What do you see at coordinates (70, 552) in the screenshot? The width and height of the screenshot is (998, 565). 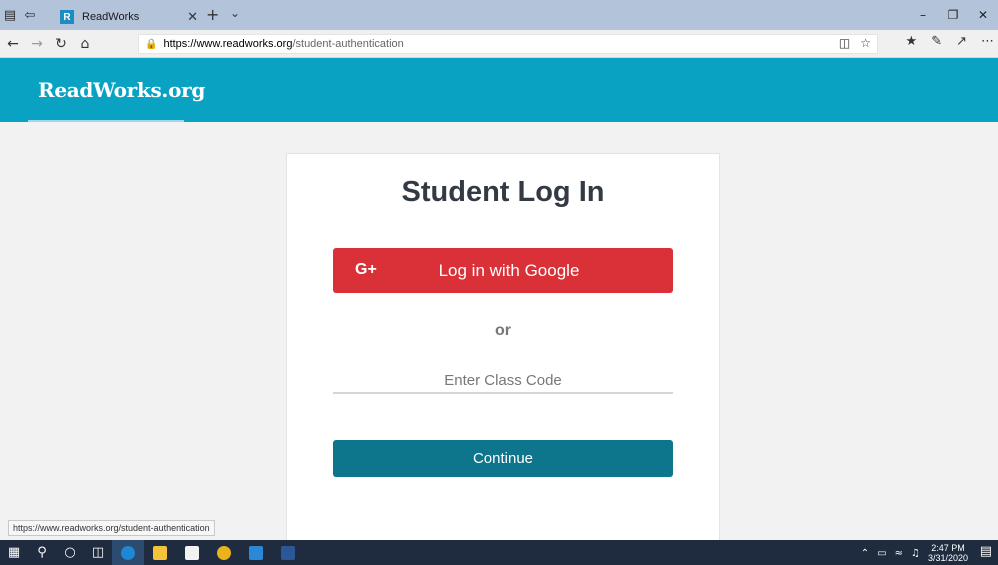 I see `cortana-icon: ○` at bounding box center [70, 552].